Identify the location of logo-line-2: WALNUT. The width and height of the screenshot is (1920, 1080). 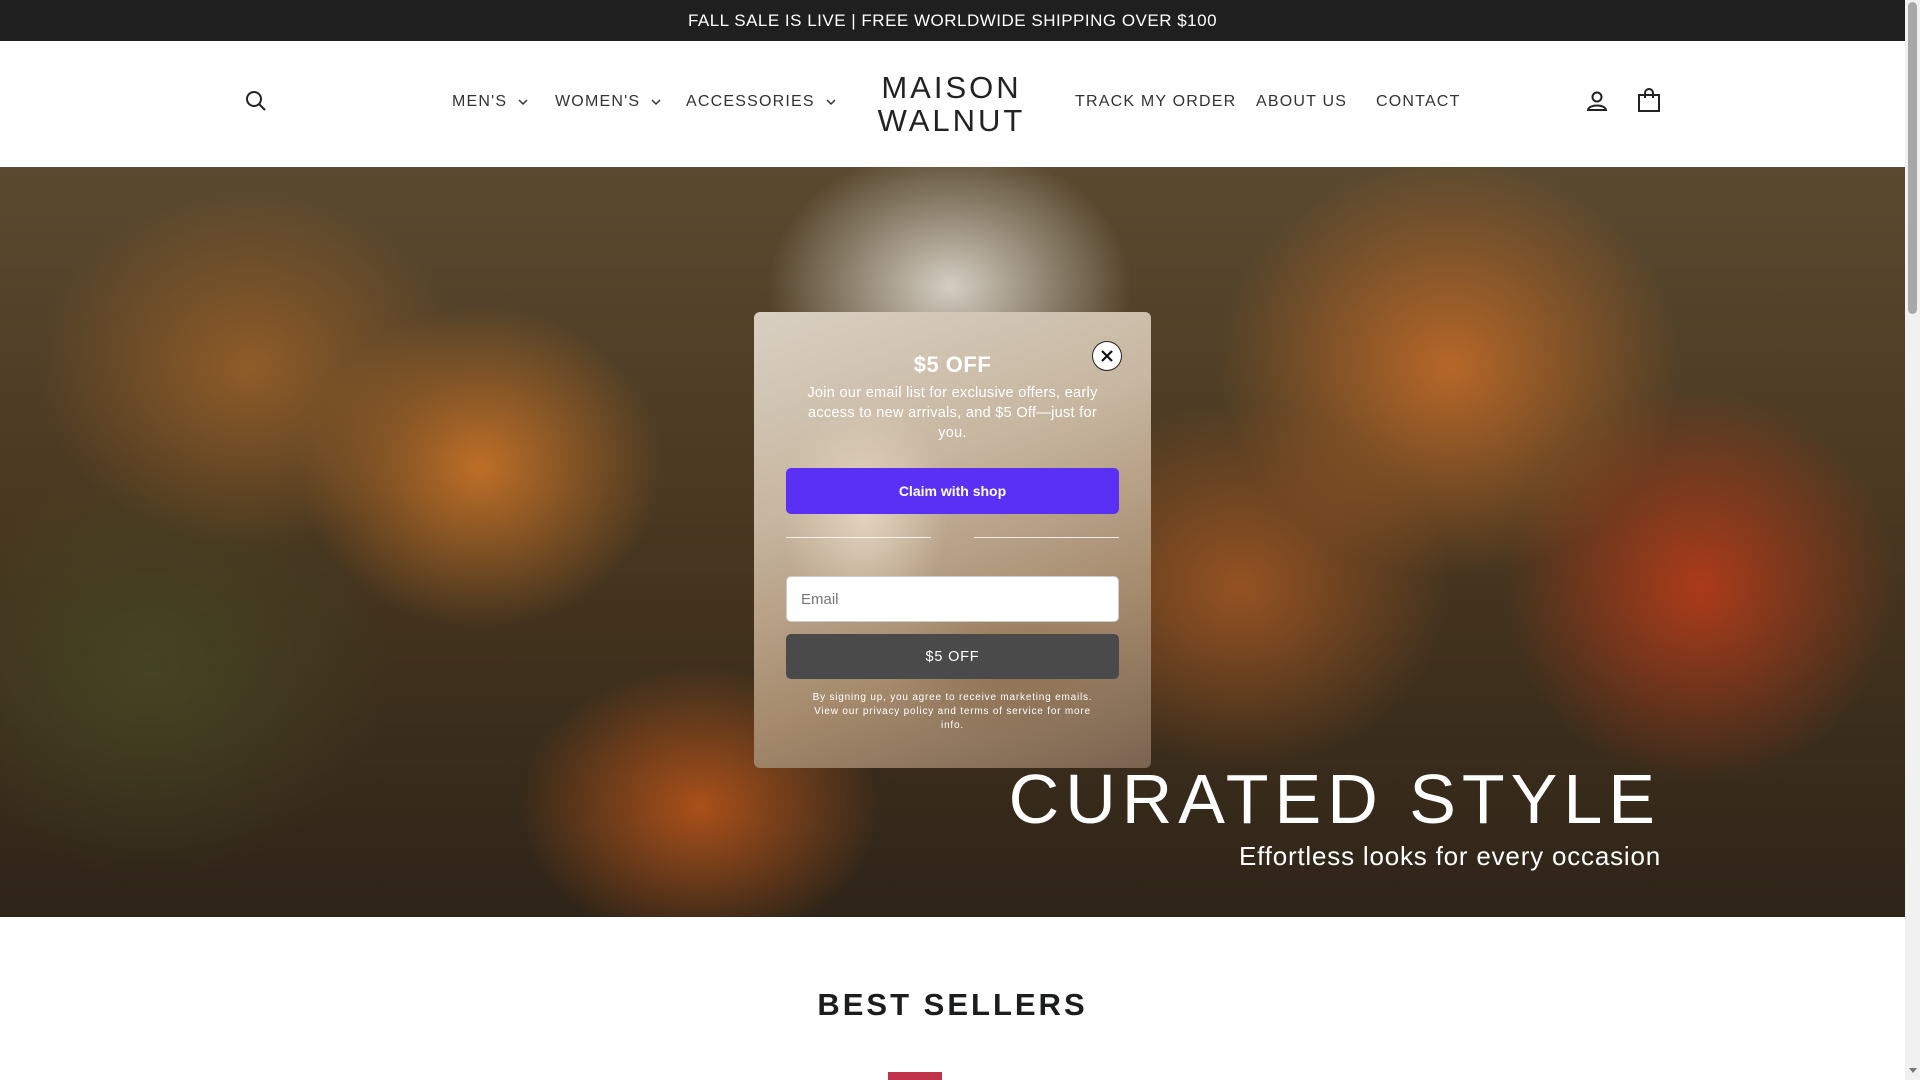
(951, 120).